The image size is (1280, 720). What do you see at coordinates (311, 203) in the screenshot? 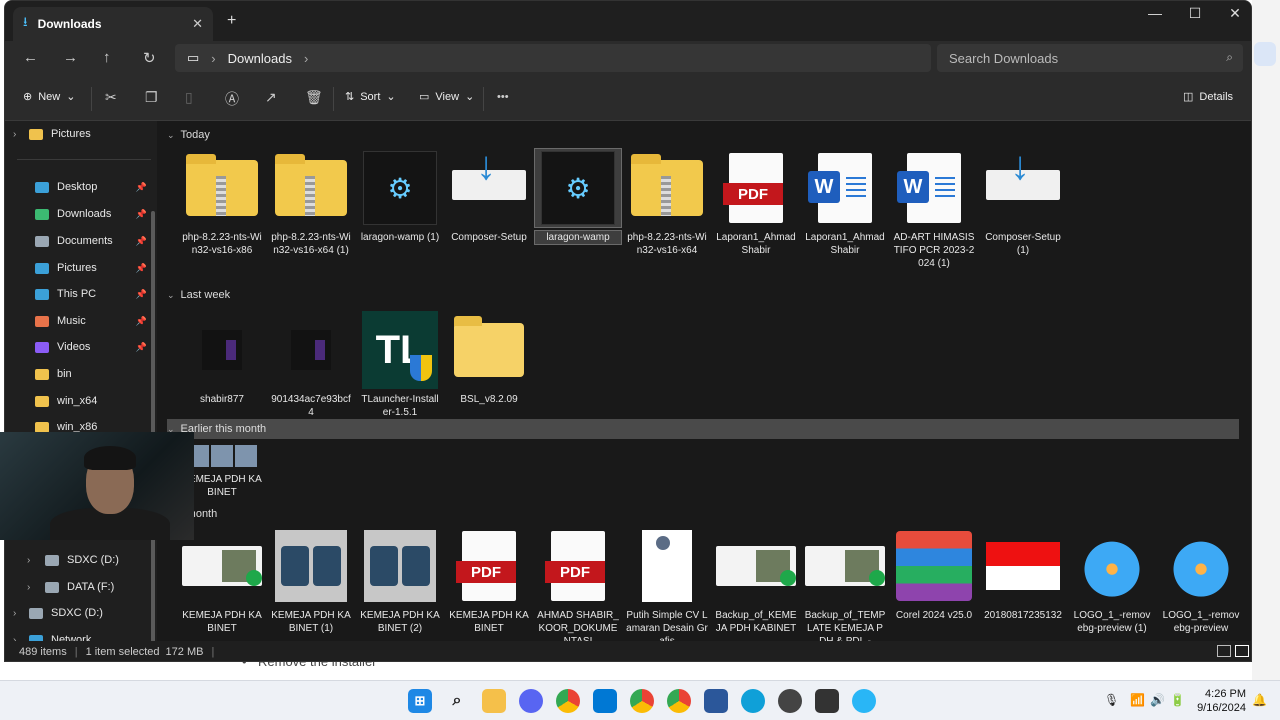
I see `file-item: php-8.2.23-nts-Win32-vs16-x64 (1)` at bounding box center [311, 203].